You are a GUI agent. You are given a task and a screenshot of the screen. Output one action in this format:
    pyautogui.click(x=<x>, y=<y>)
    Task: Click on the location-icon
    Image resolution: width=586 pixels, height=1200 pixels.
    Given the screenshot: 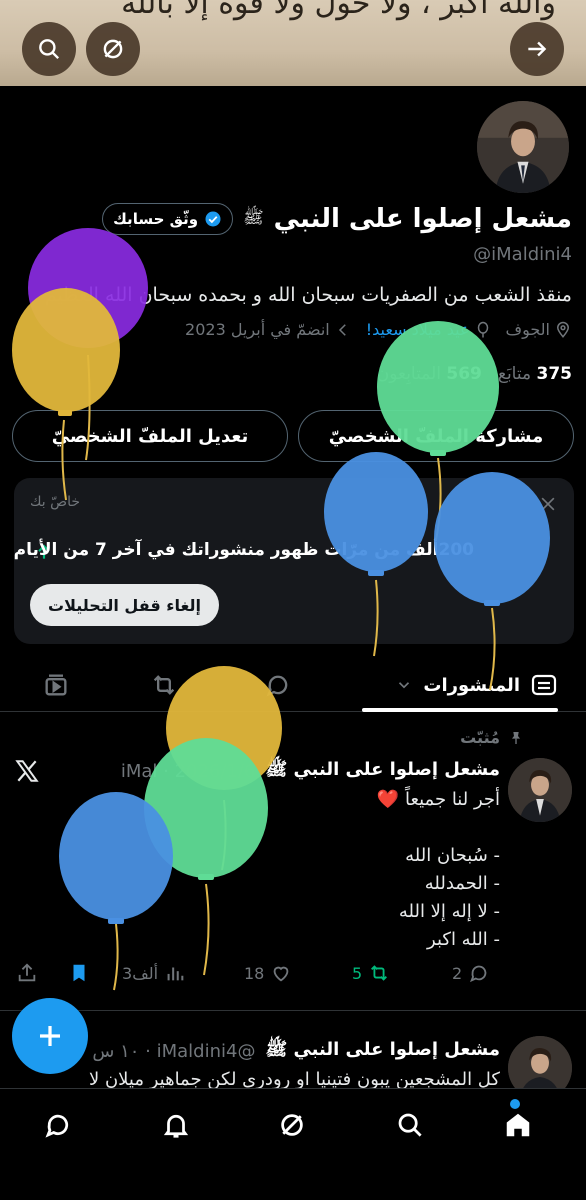 What is the action you would take?
    pyautogui.click(x=563, y=329)
    